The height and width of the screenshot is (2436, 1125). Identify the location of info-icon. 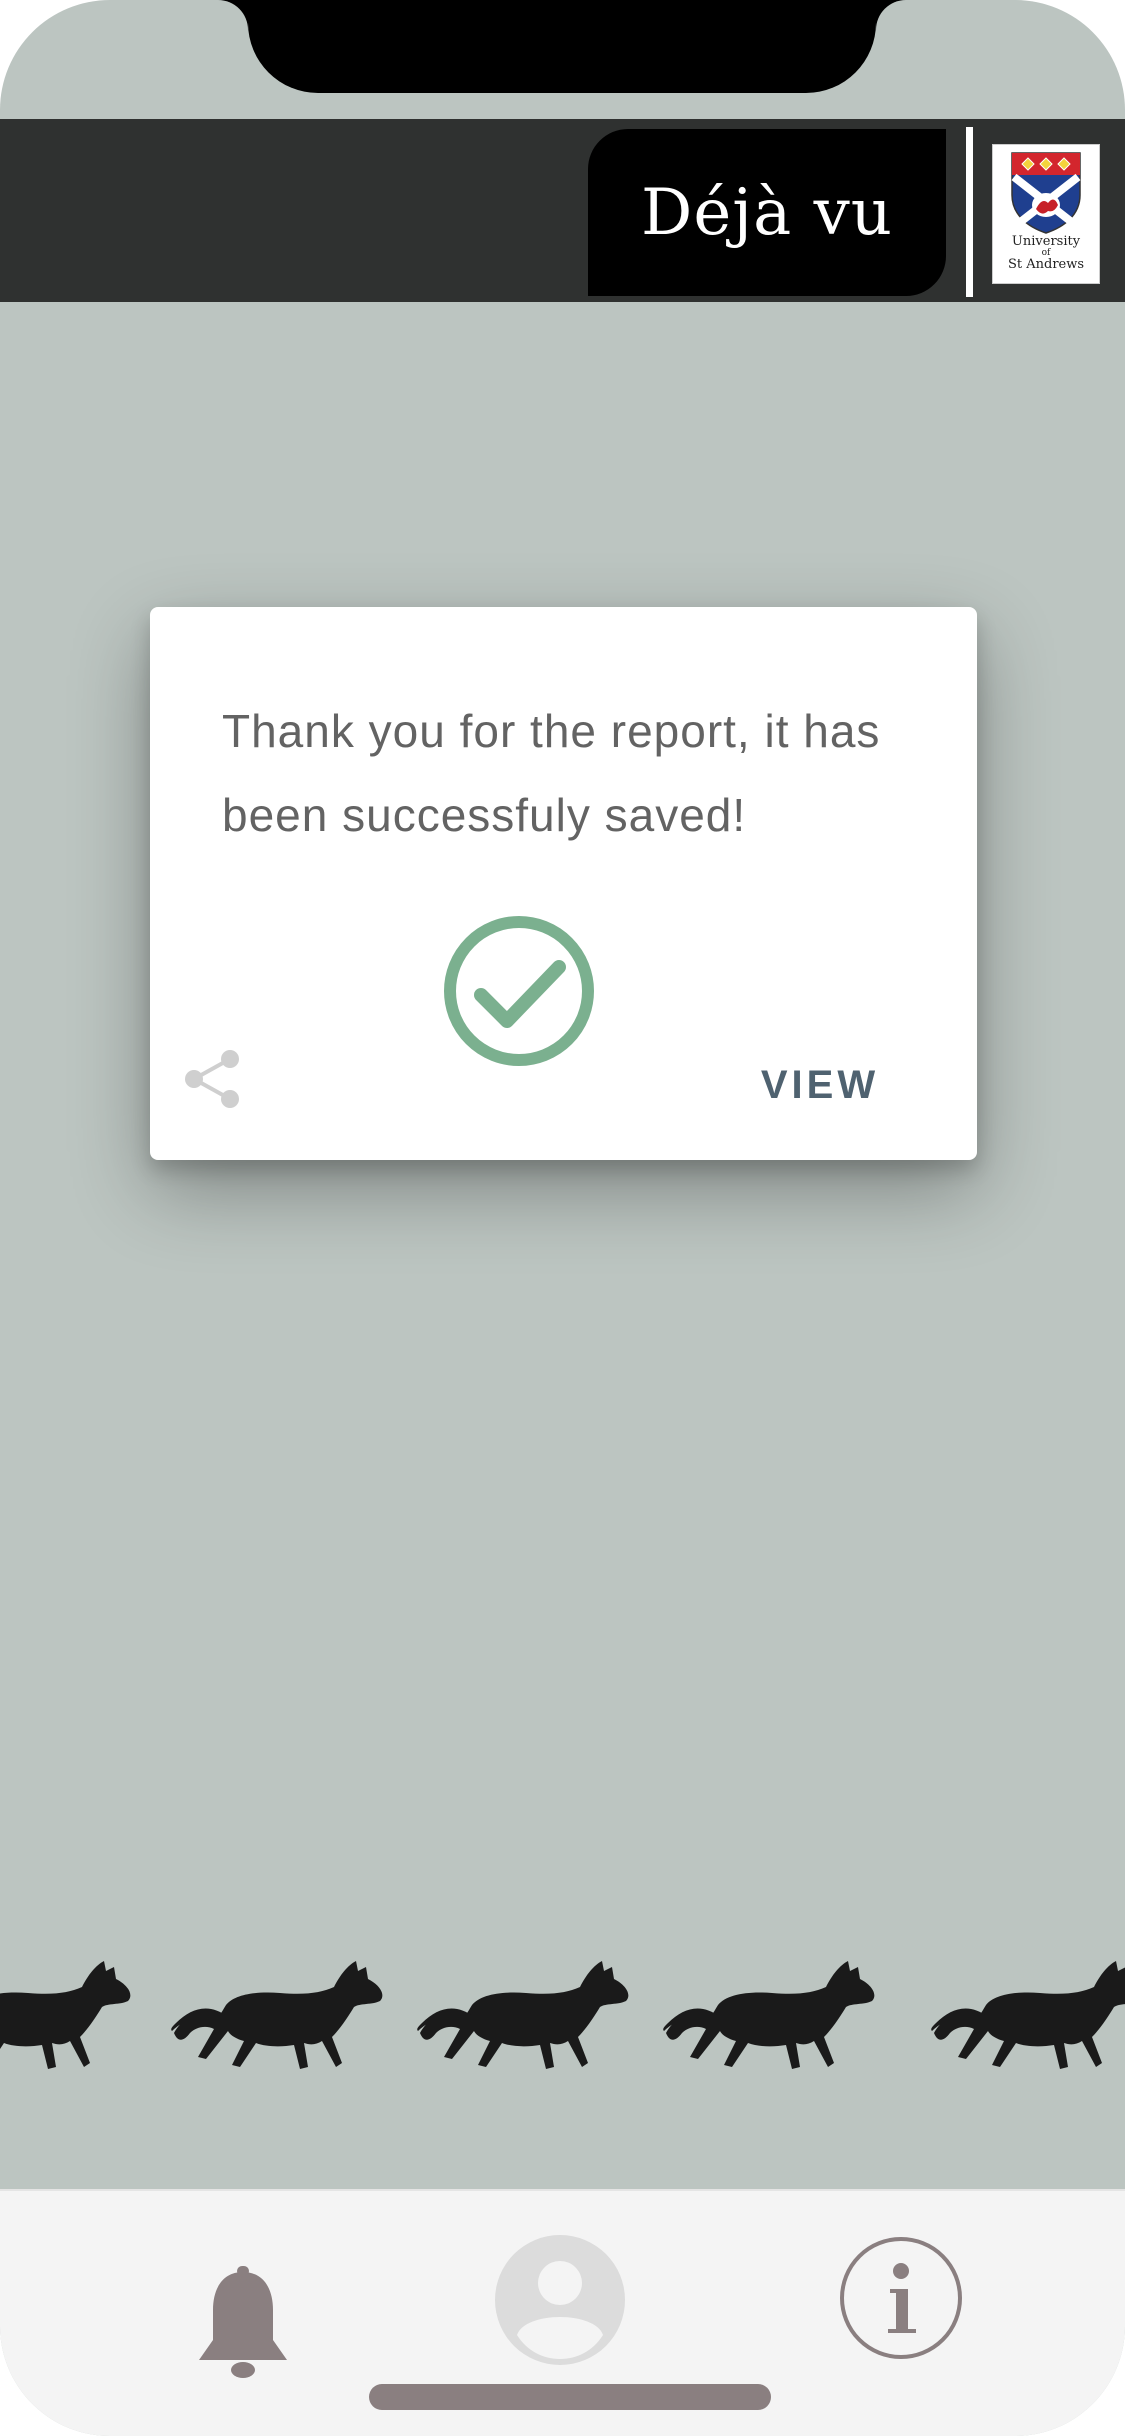
(901, 2298).